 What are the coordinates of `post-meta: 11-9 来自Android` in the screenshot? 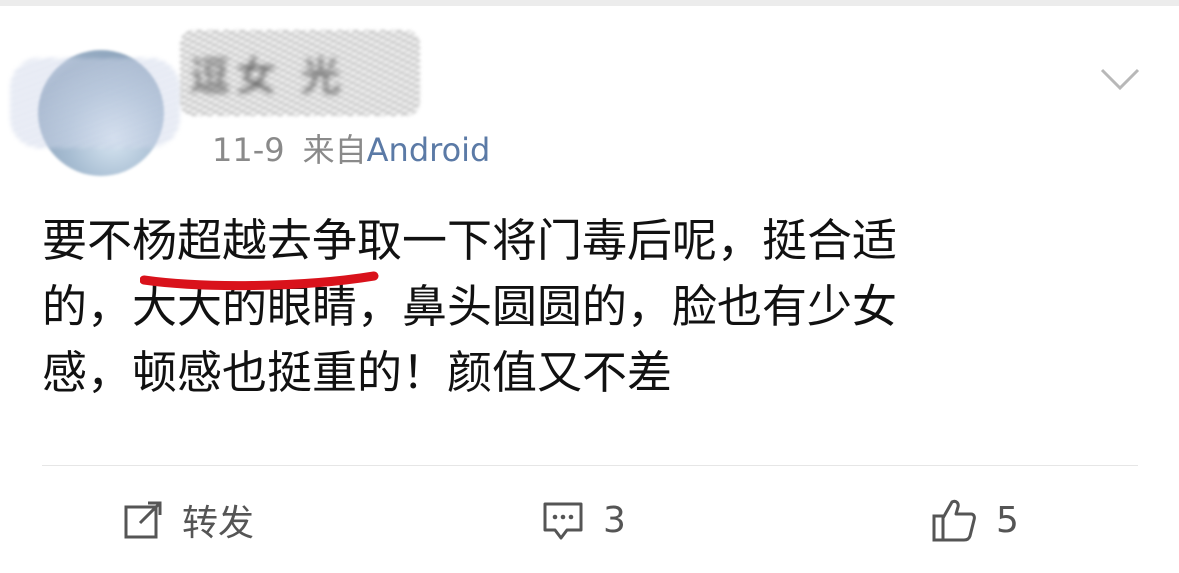 It's located at (351, 150).